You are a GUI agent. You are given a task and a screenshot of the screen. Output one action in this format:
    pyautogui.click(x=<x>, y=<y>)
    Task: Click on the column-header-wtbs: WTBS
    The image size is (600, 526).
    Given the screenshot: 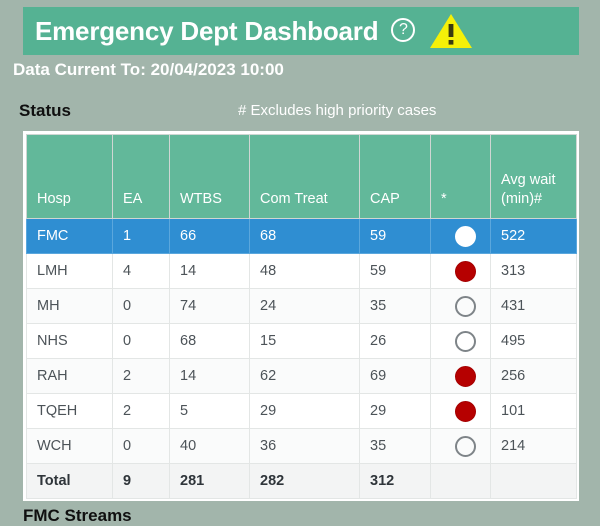 What is the action you would take?
    pyautogui.click(x=209, y=176)
    